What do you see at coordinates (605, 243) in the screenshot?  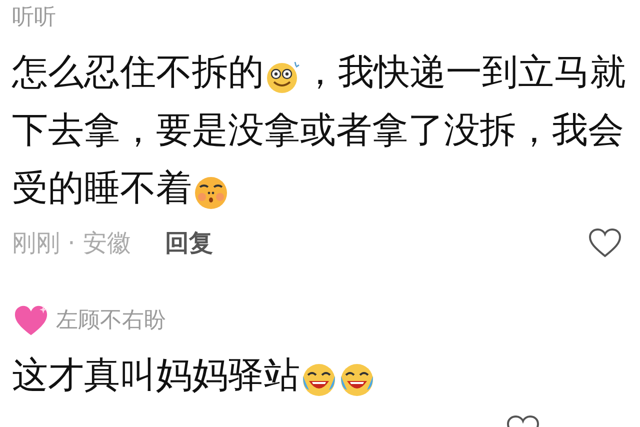 I see `like-icon` at bounding box center [605, 243].